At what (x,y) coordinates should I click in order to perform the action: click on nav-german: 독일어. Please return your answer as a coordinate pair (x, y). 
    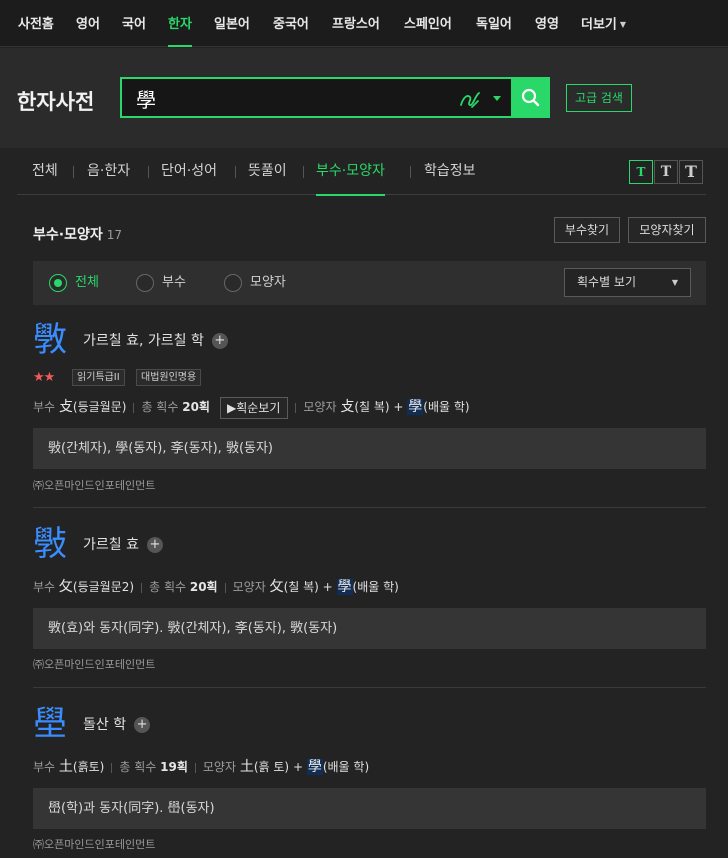
    Looking at the image, I should click on (494, 23).